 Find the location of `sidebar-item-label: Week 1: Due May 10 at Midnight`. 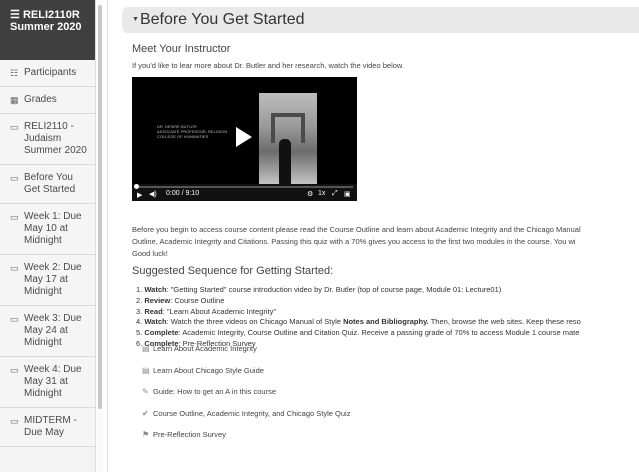

sidebar-item-label: Week 1: Due May 10 at Midnight is located at coordinates (53, 228).